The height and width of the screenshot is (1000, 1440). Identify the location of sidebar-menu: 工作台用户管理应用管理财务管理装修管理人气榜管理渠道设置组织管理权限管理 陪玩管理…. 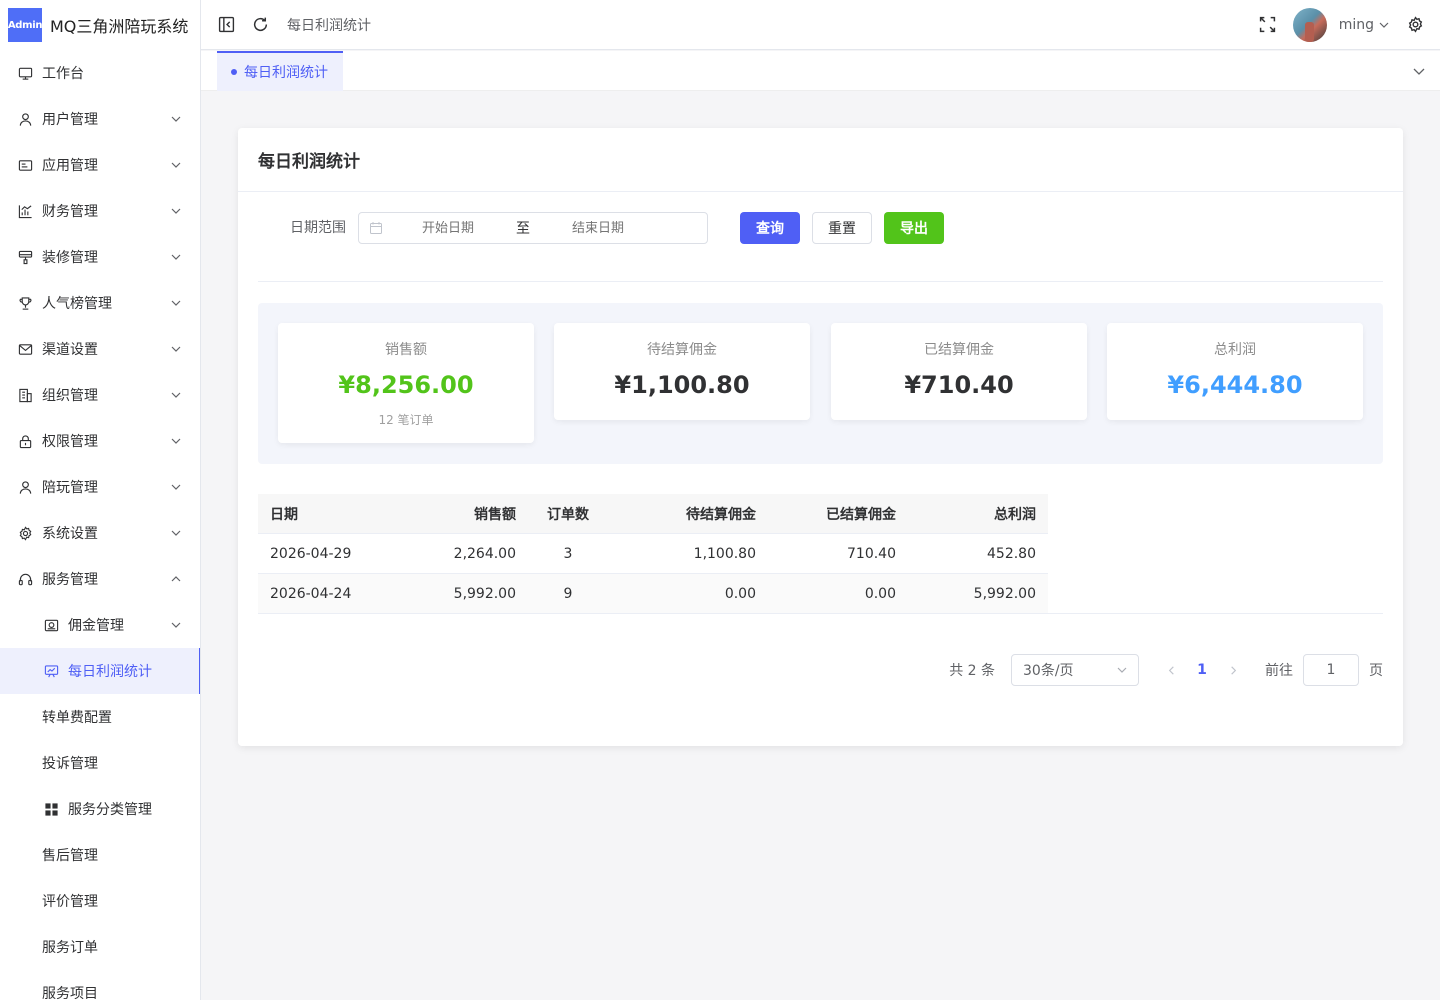
(100, 525).